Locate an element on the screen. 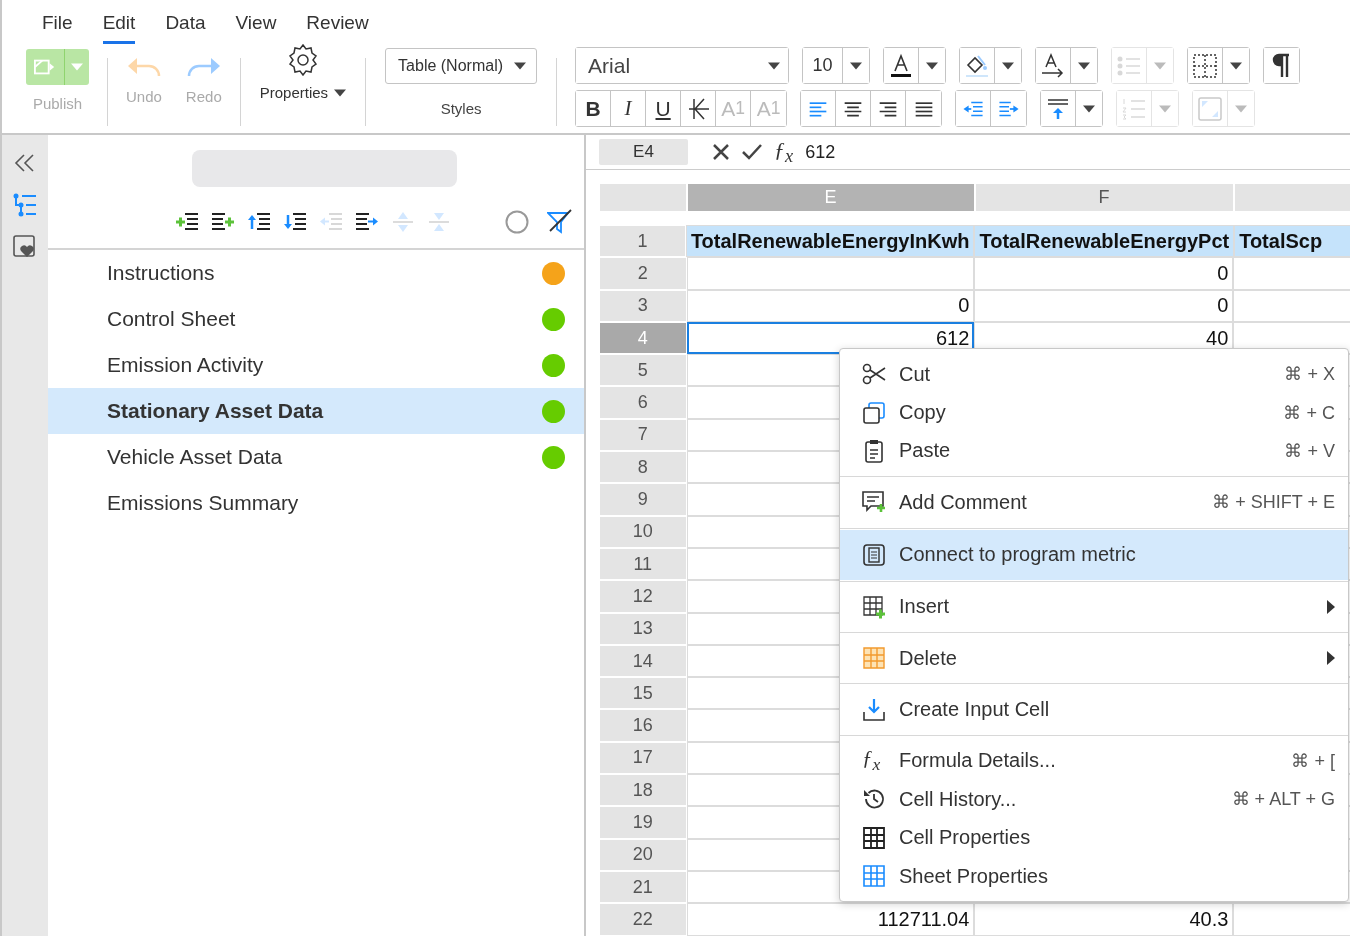 This screenshot has width=1350, height=936. styles-label: Styles is located at coordinates (461, 108).